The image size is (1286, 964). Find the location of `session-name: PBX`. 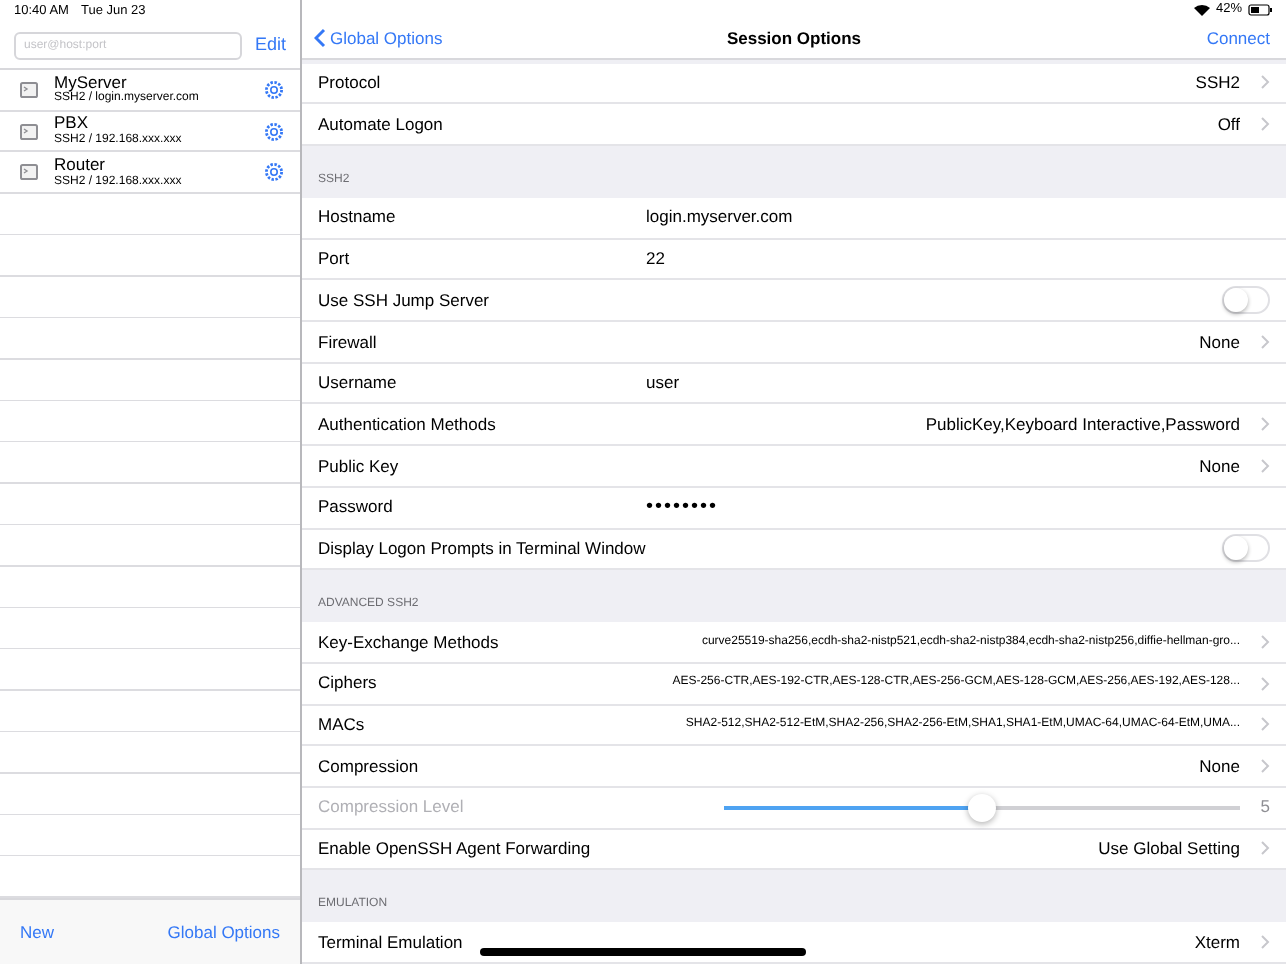

session-name: PBX is located at coordinates (72, 123).